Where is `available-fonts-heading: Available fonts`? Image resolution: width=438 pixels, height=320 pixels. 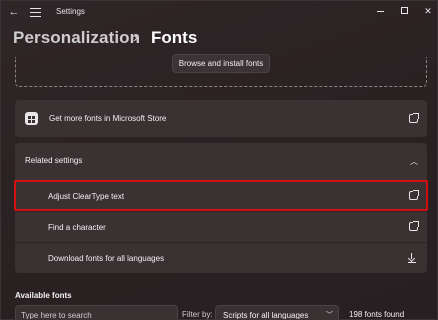
available-fonts-heading: Available fonts is located at coordinates (43, 295).